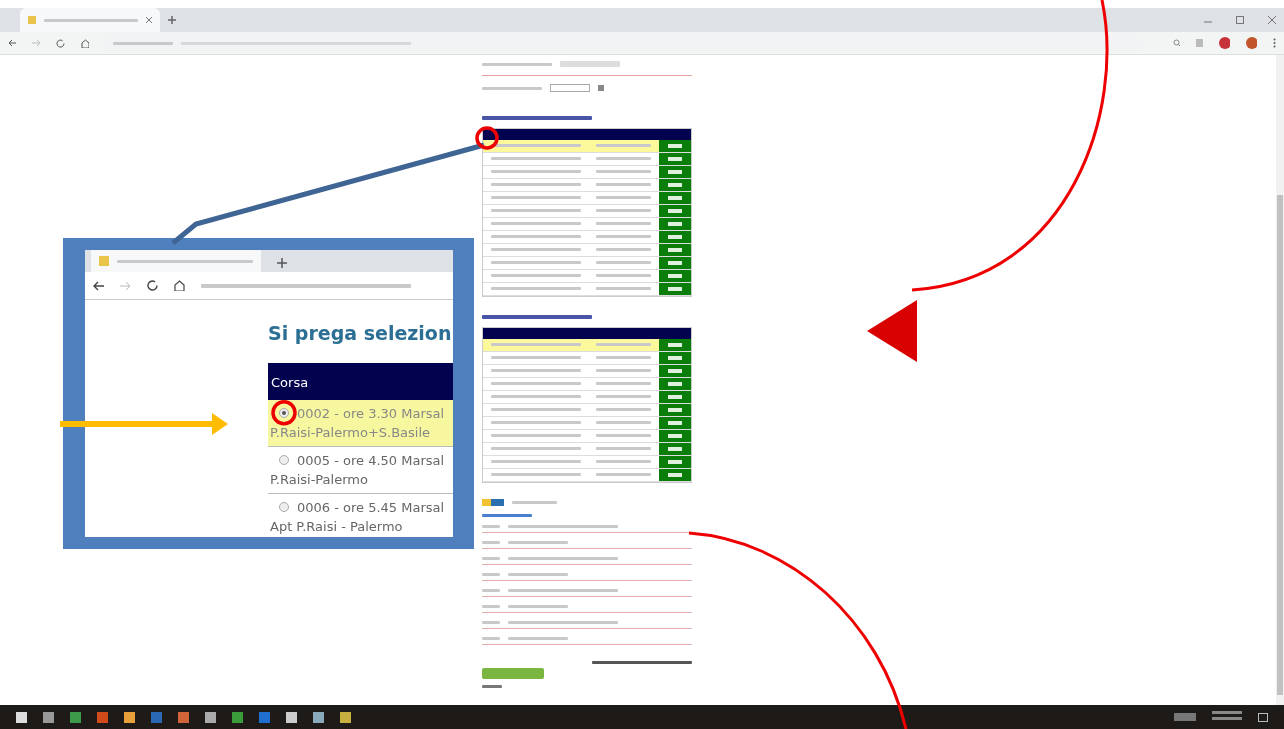  I want to click on route-option: 0005 - ore 4.50 Marsal P.Raisi-Palermo, so click(360, 470).